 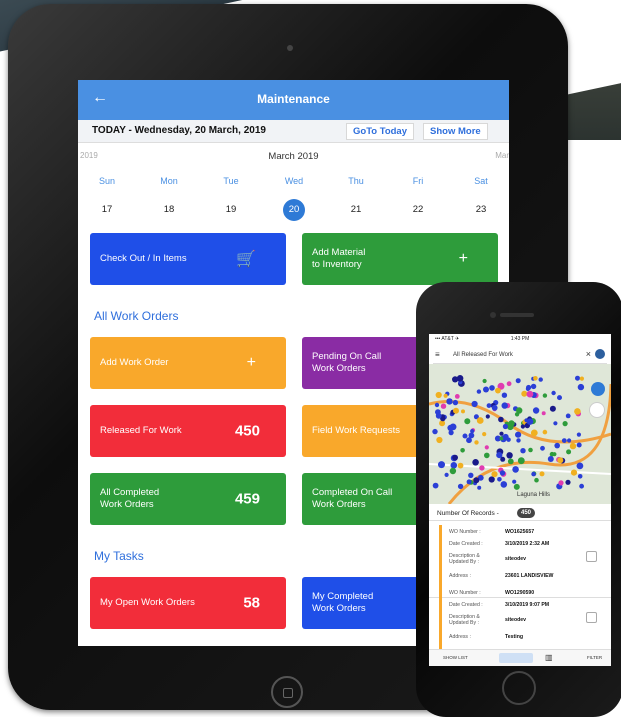 What do you see at coordinates (588, 354) in the screenshot?
I see `close-icon: ×` at bounding box center [588, 354].